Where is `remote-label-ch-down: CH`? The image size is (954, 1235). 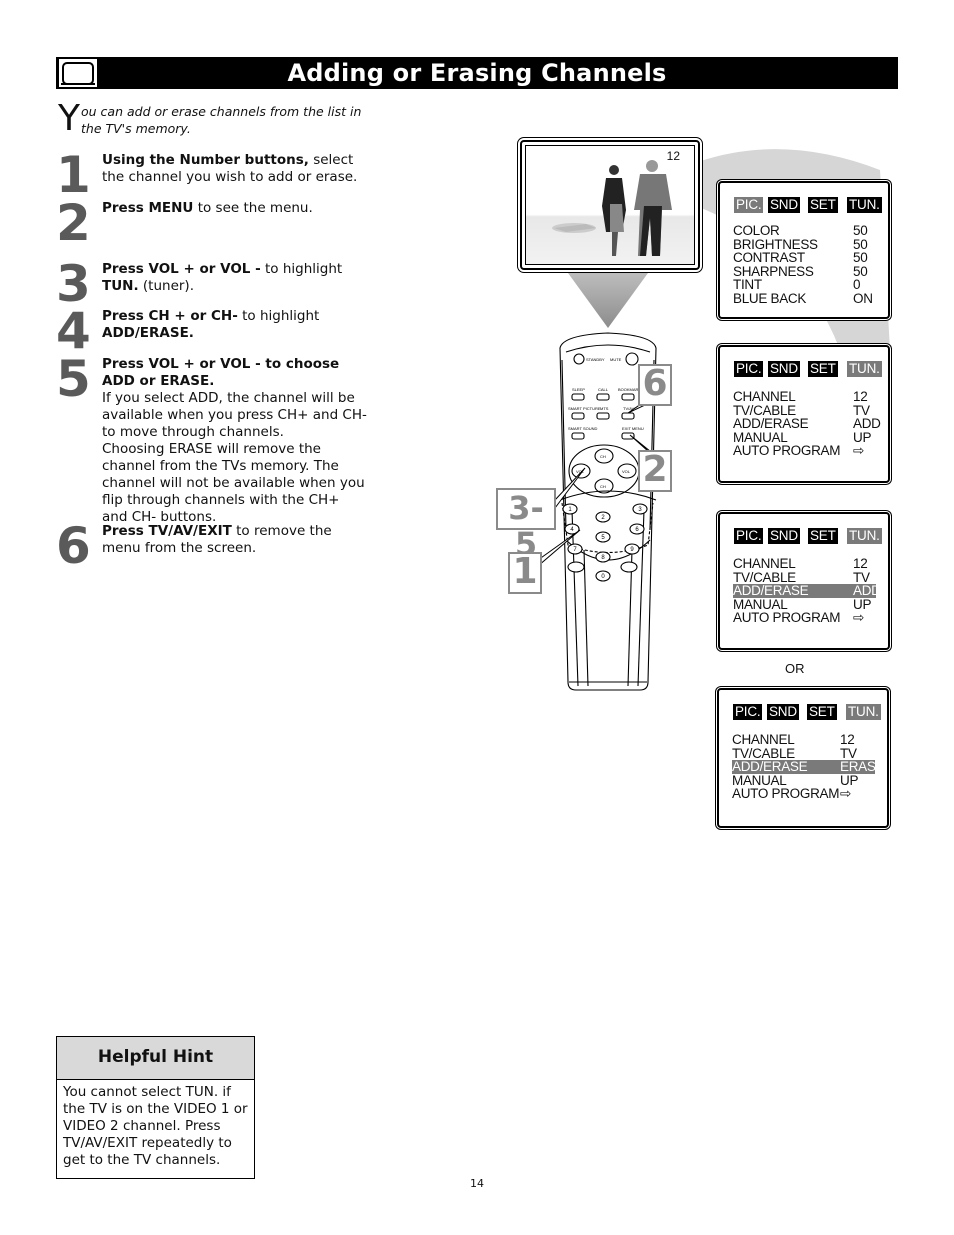 remote-label-ch-down: CH is located at coordinates (603, 486).